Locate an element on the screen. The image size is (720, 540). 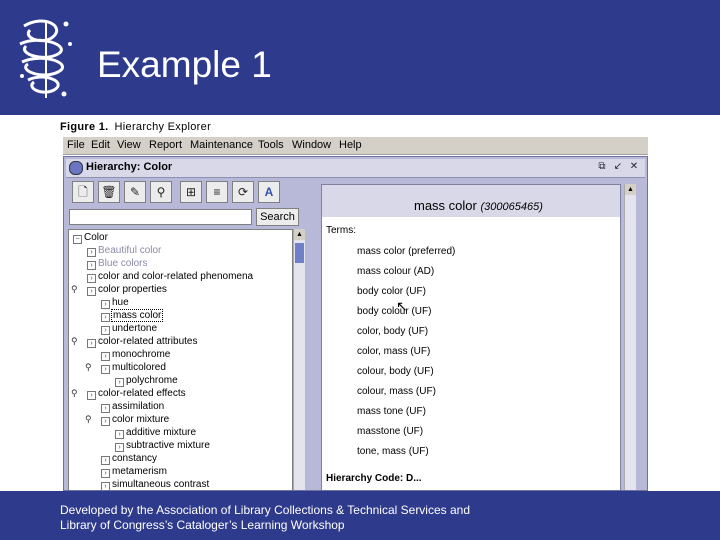
tree-item: › color and color-related phenomena is located at coordinates (170, 276).